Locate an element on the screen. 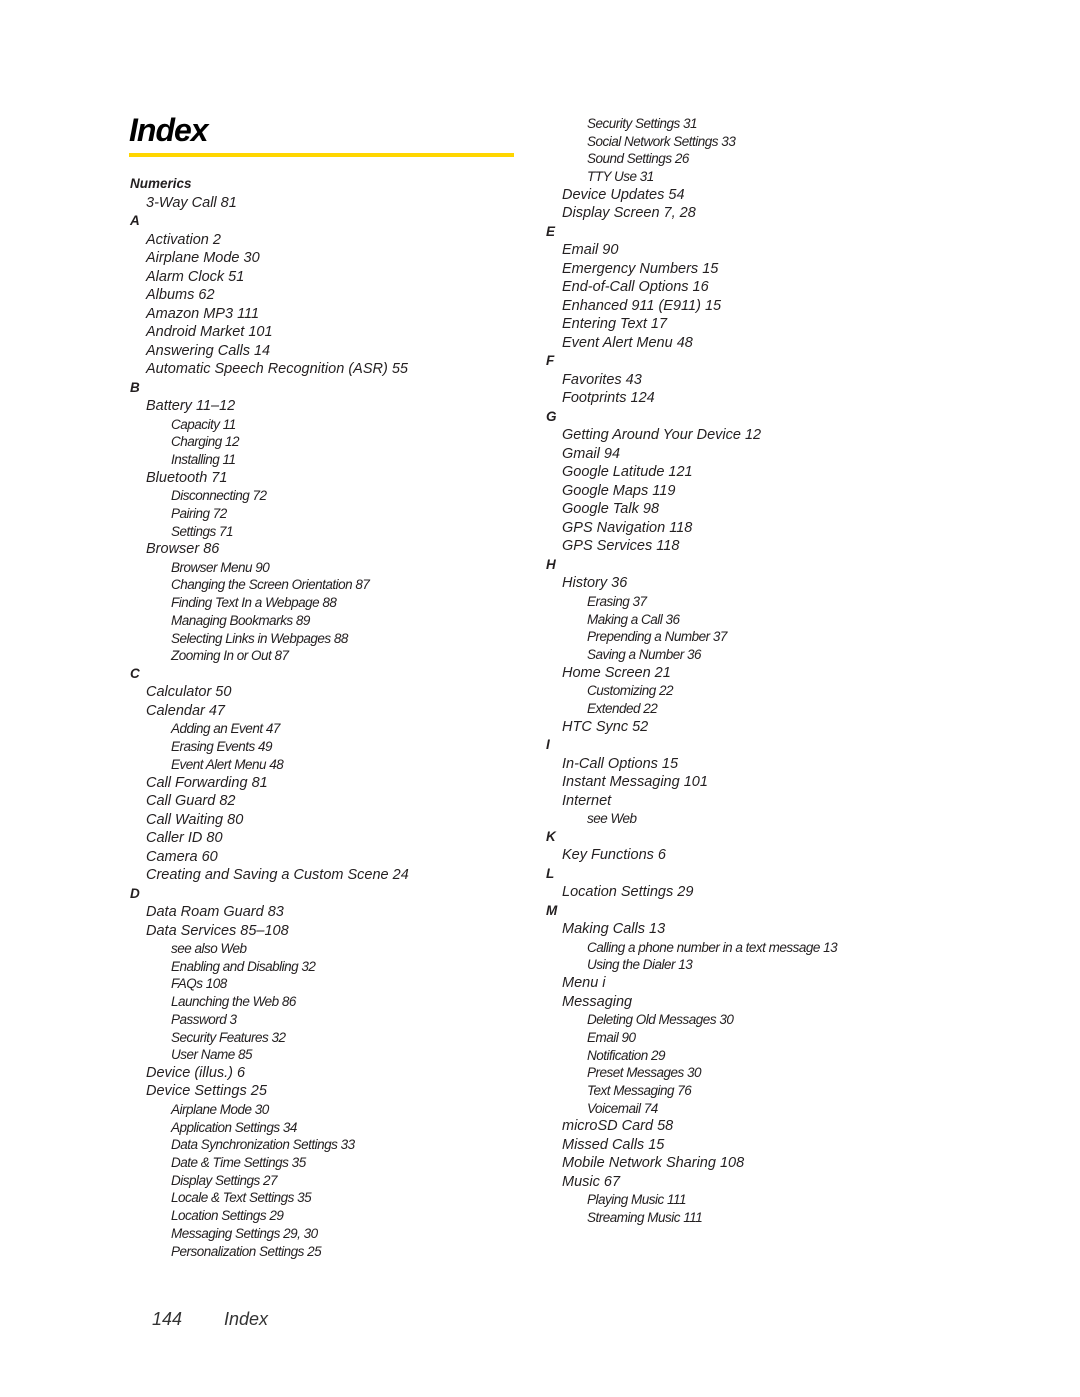 The width and height of the screenshot is (1080, 1397). index-subentry: Launching the Web 86 is located at coordinates (269, 1002).